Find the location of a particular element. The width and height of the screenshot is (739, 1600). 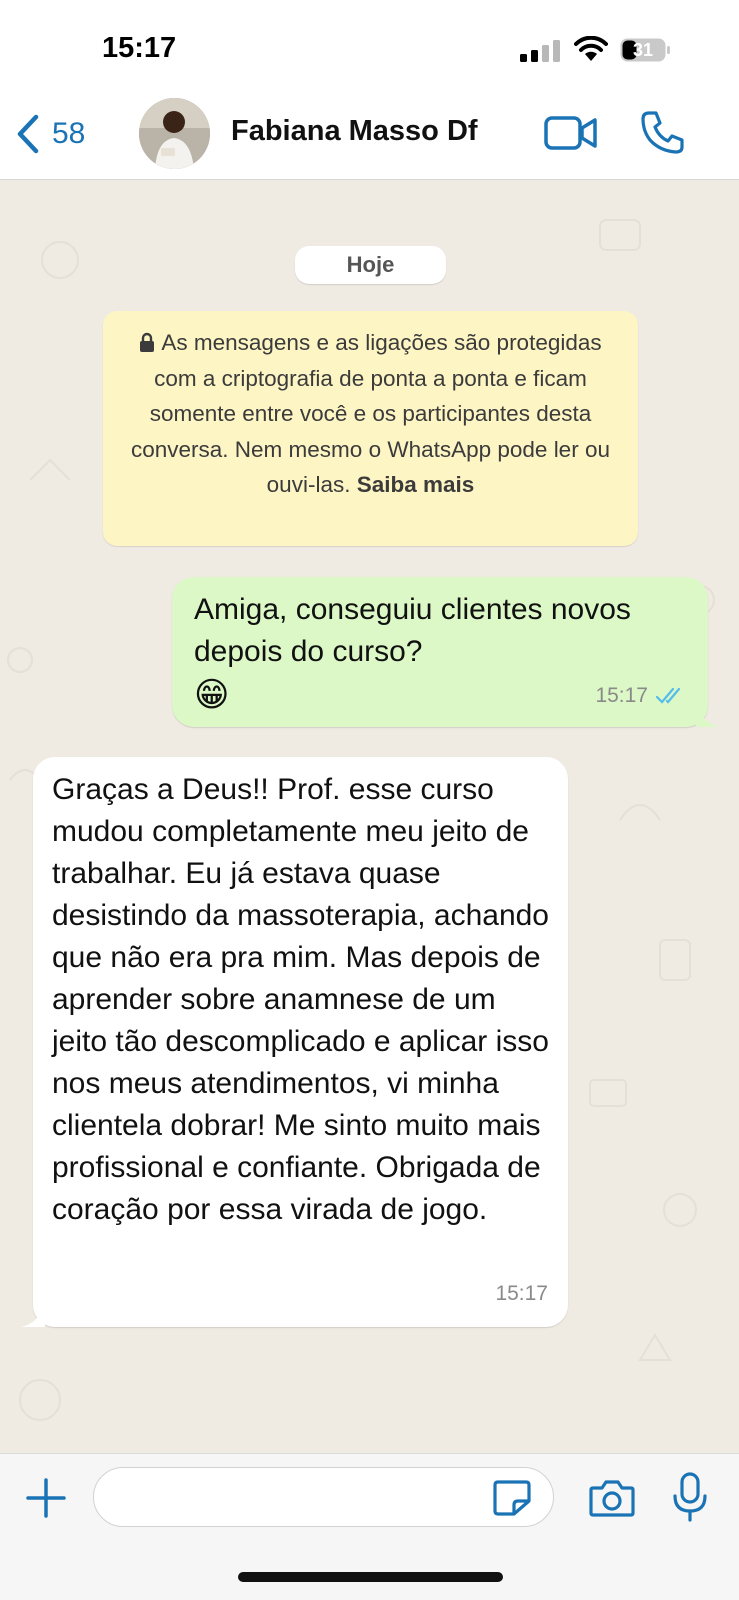

battery-level: 31 is located at coordinates (643, 50).